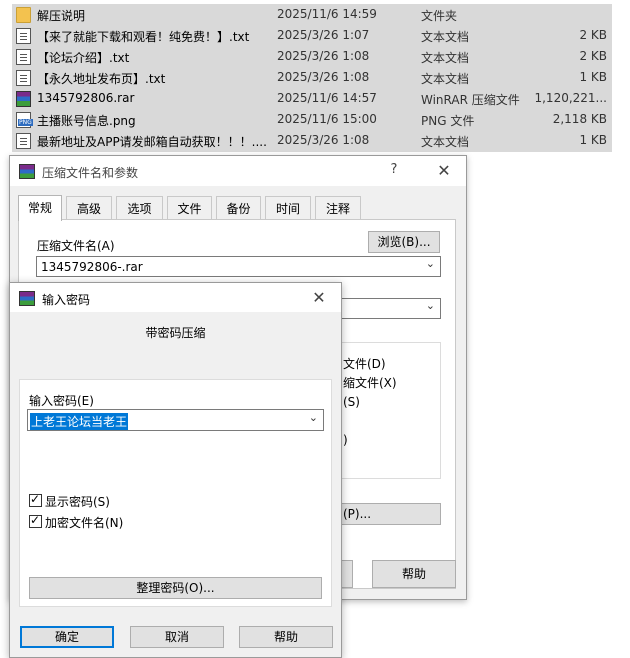 Image resolution: width=630 pixels, height=658 pixels. What do you see at coordinates (143, 37) in the screenshot?
I see `file-name: 【来了就能下载和观看！纯免费！】.txt` at bounding box center [143, 37].